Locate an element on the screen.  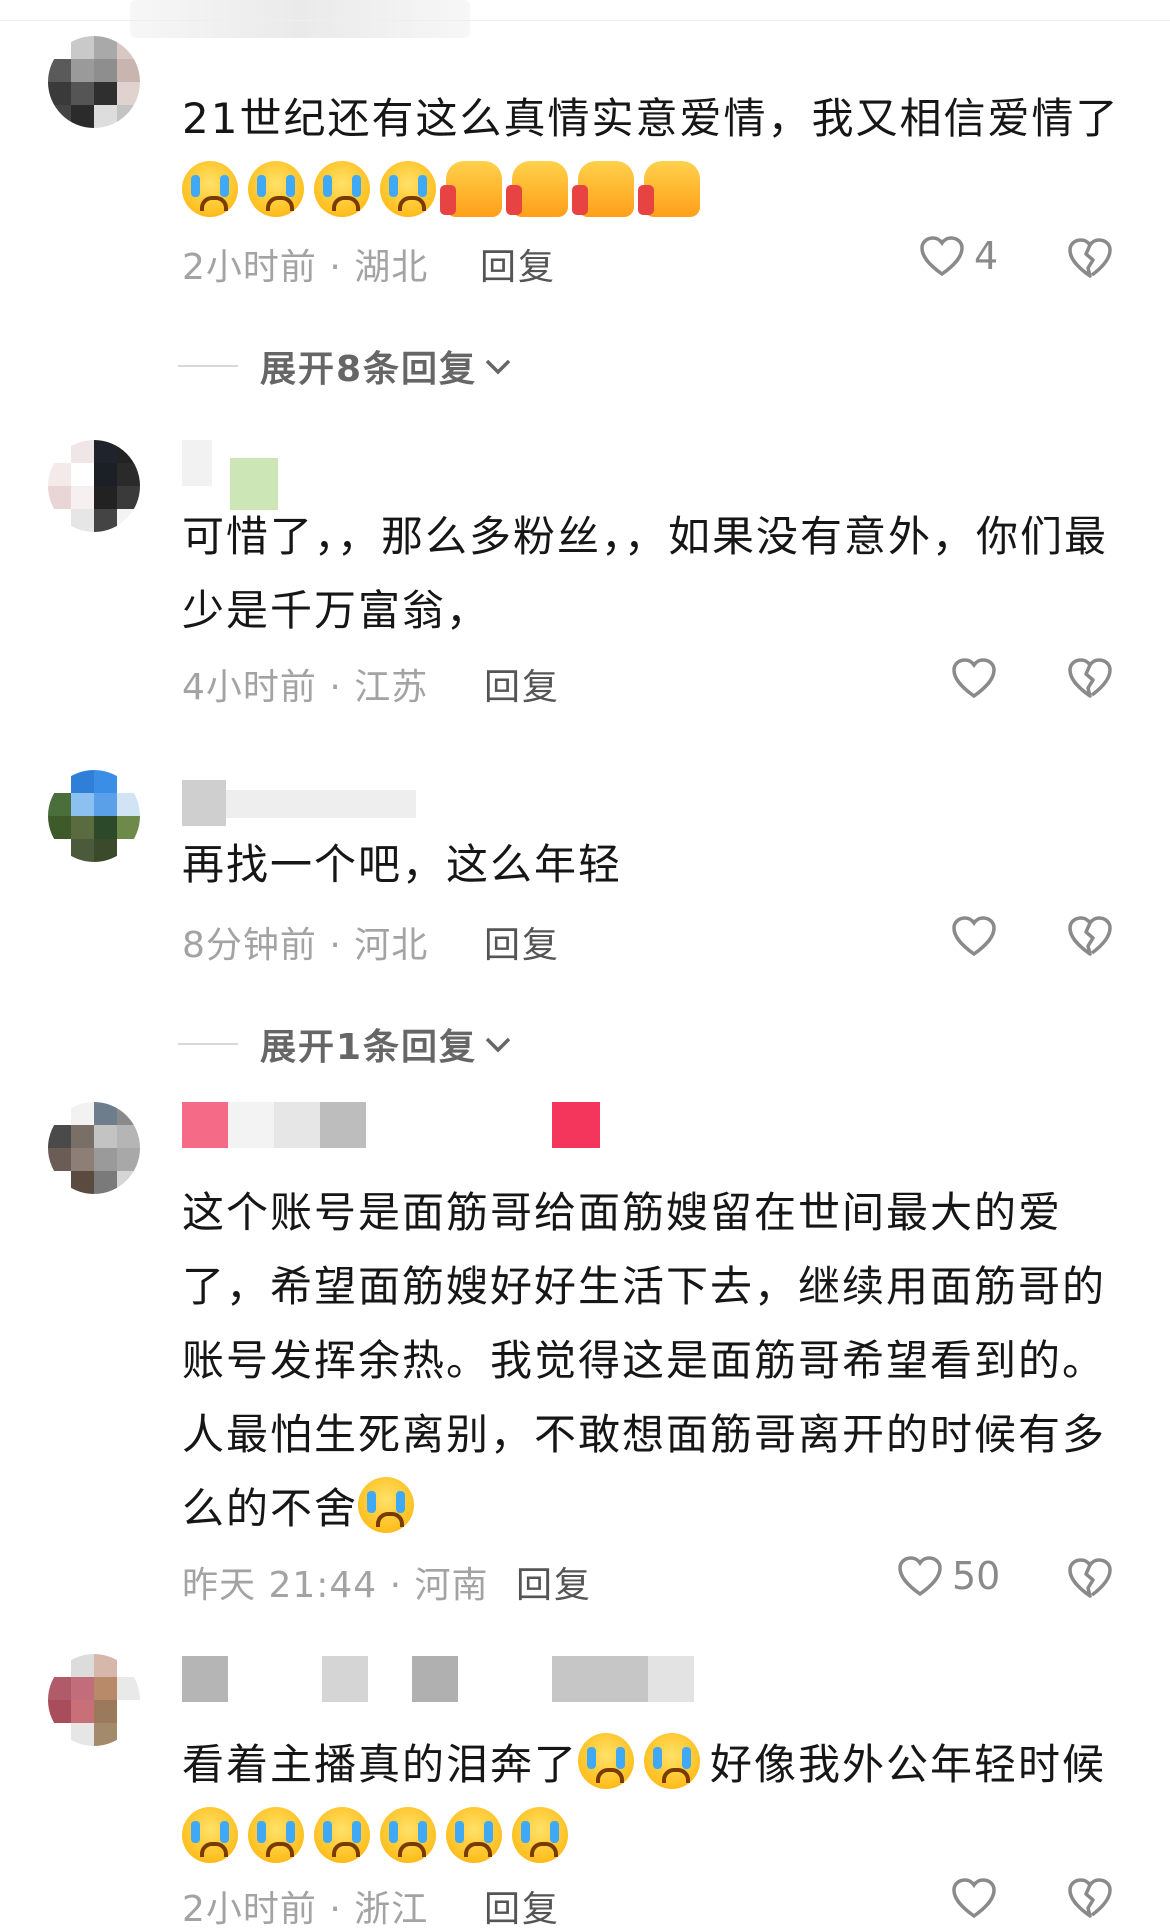
blurred-header-strip is located at coordinates (300, 19).